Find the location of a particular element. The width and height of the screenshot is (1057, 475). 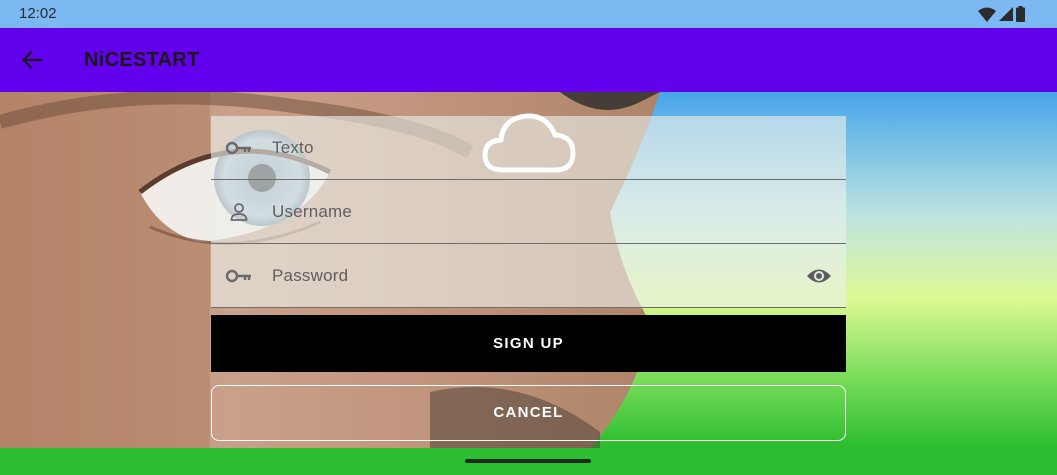

cancel-button: CANCEL is located at coordinates (528, 413).